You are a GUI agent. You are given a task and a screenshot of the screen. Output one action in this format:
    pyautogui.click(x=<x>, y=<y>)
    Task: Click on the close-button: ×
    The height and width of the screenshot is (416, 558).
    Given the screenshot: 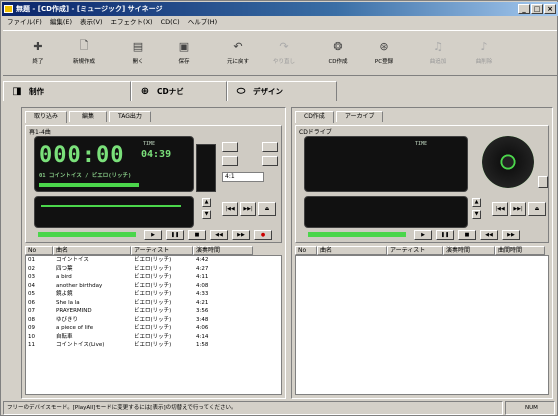 What is the action you would take?
    pyautogui.click(x=550, y=9)
    